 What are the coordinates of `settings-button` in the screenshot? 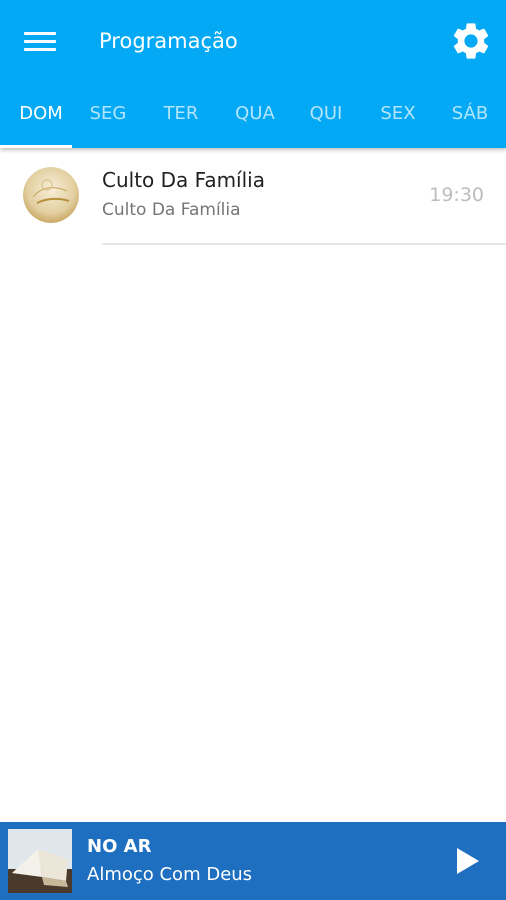 It's located at (471, 41).